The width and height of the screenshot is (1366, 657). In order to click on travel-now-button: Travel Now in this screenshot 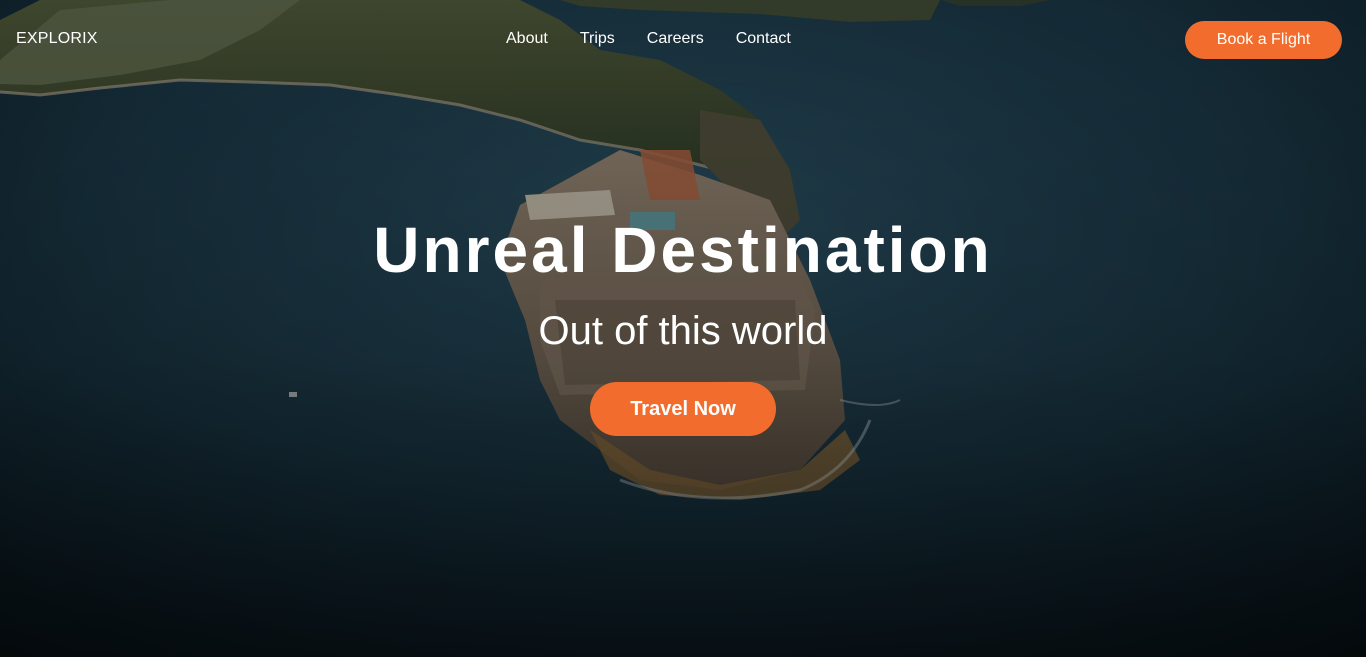, I will do `click(683, 409)`.